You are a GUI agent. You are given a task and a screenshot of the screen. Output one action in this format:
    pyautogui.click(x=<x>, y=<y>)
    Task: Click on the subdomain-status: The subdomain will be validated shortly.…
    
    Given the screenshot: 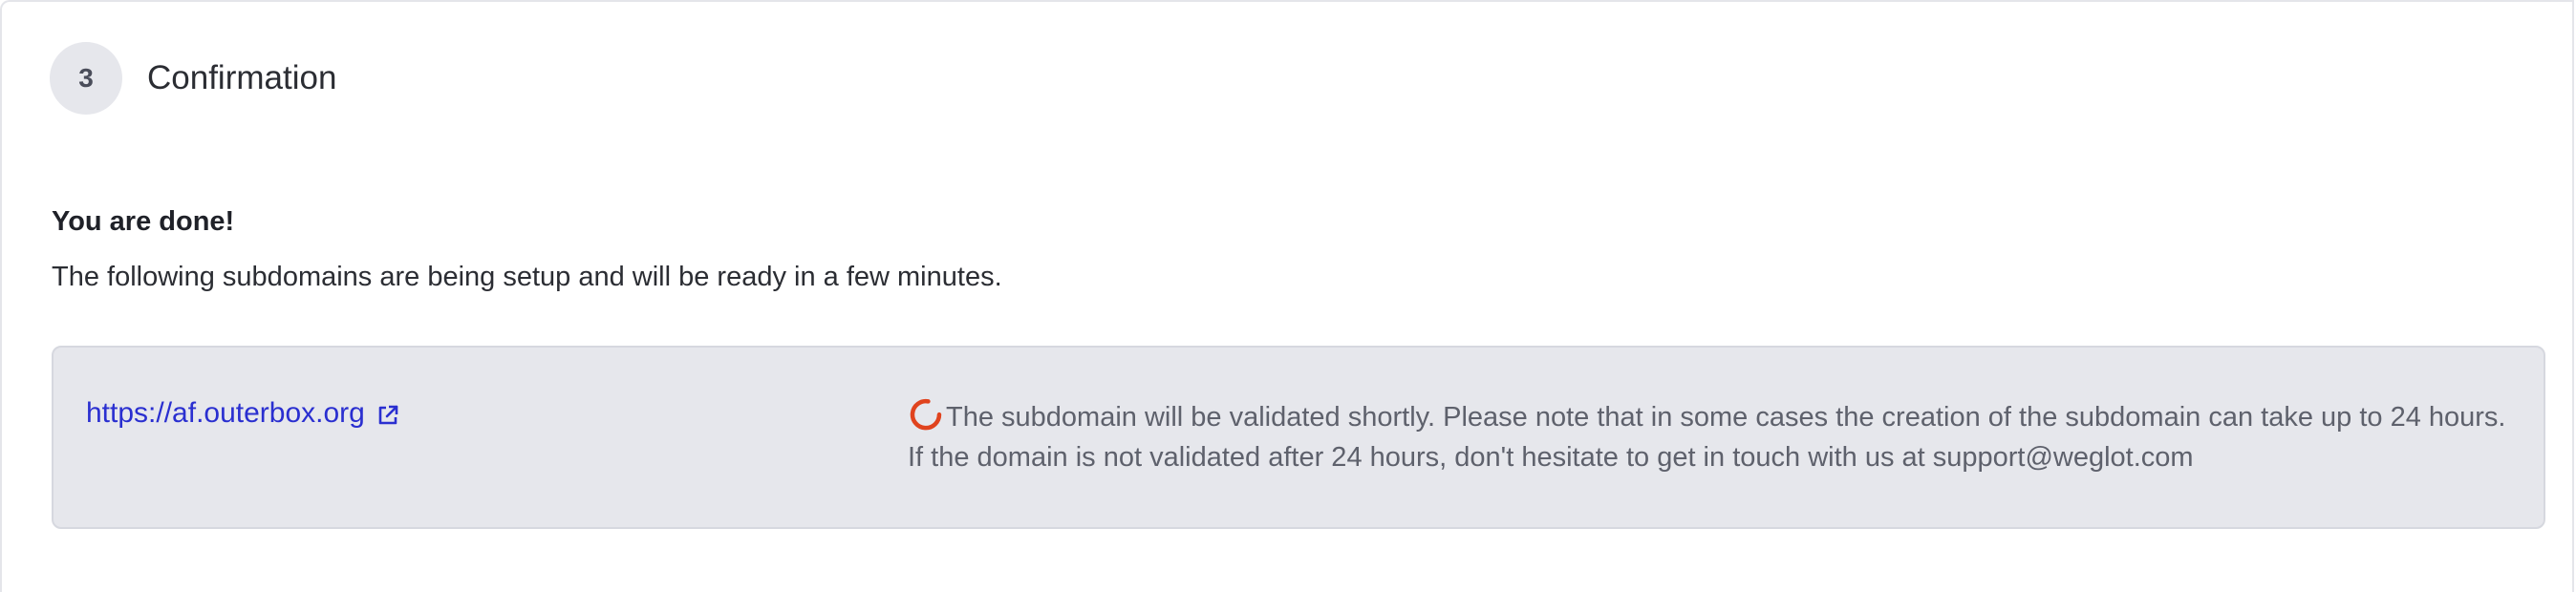 What is the action you would take?
    pyautogui.click(x=1710, y=437)
    